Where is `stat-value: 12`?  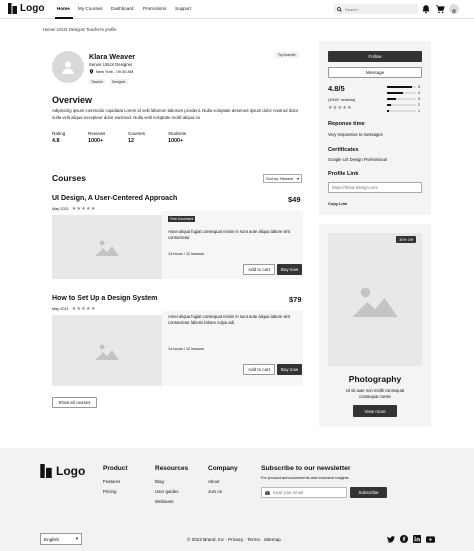
stat-value: 12 is located at coordinates (131, 141).